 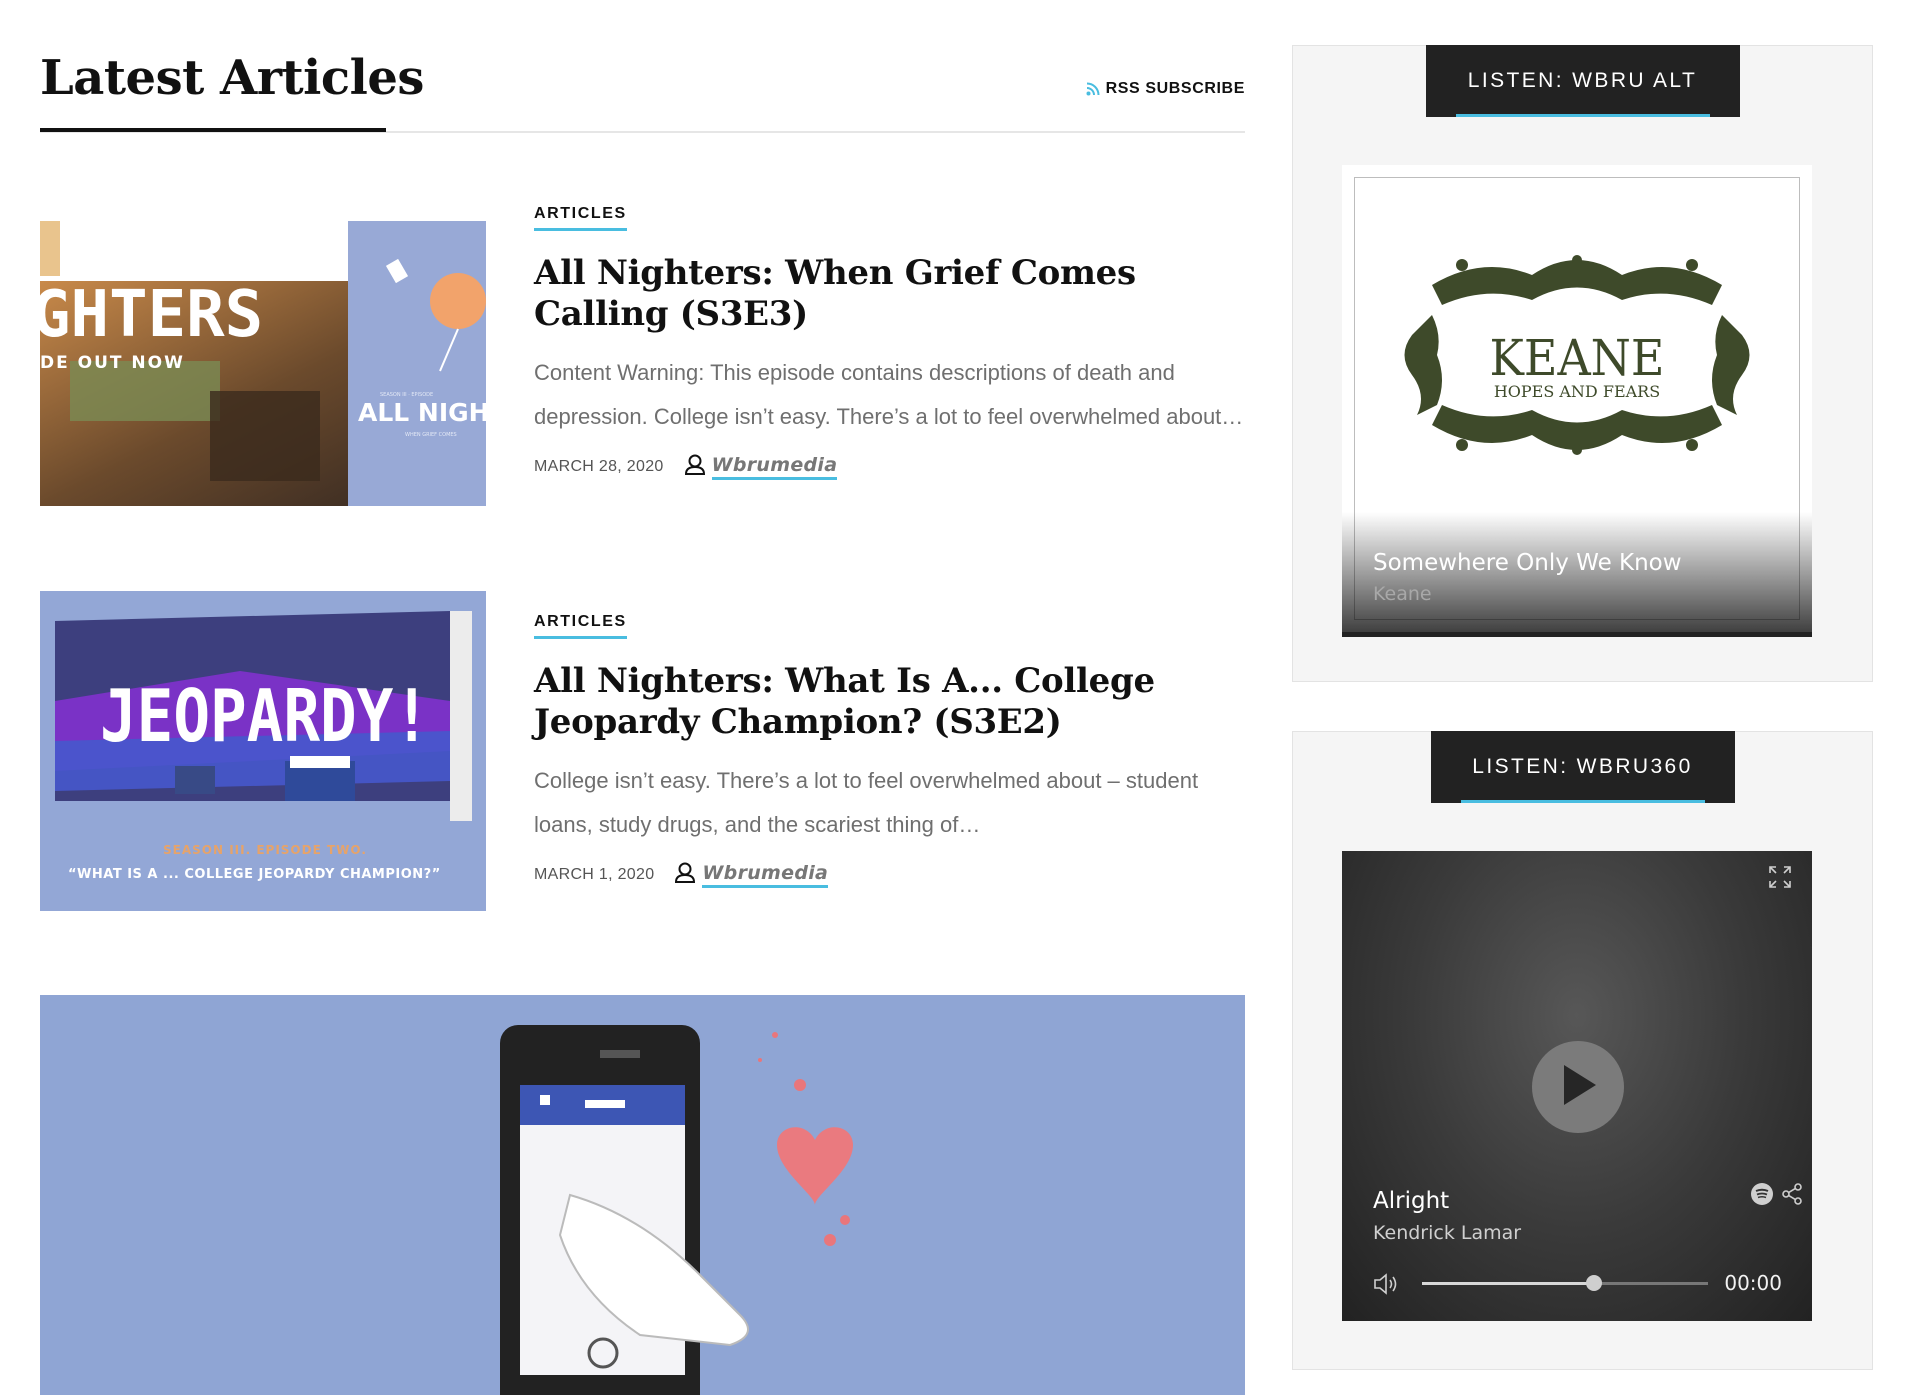 What do you see at coordinates (1593, 1283) in the screenshot?
I see `progress-handle` at bounding box center [1593, 1283].